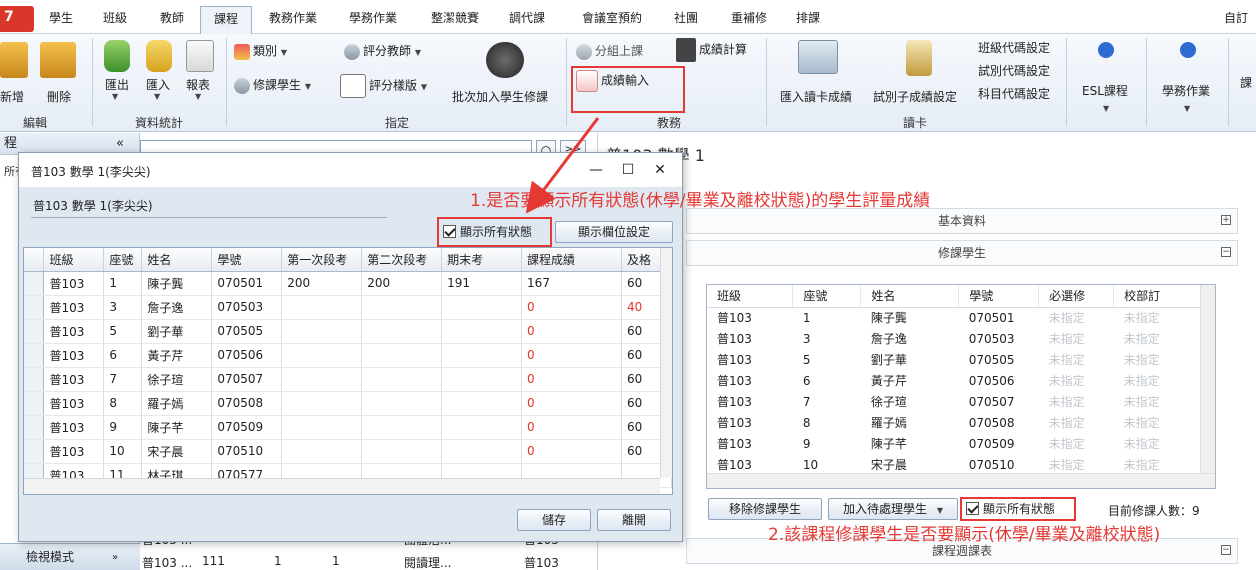 The width and height of the screenshot is (1256, 570). I want to click on annotation-2: 2.該課程修課學生是否要顯示(休學/畢業及離校狀態), so click(964, 535).